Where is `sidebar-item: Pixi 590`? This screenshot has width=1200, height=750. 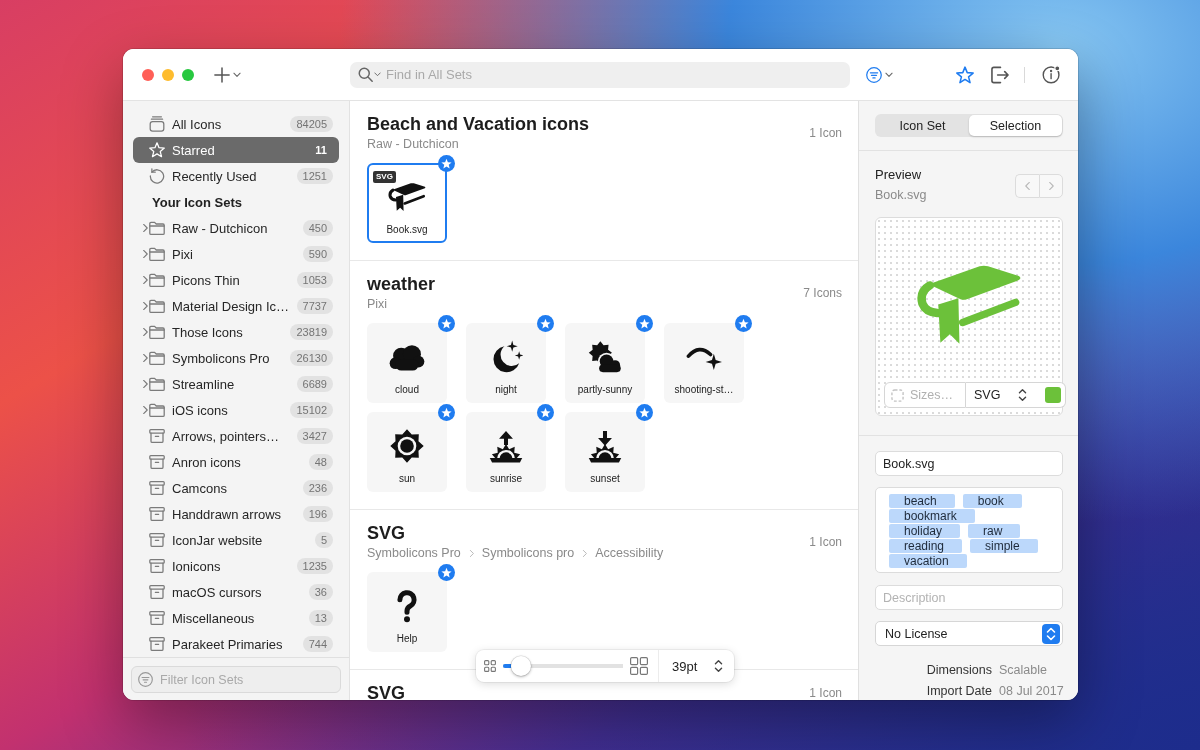
sidebar-item: Pixi 590 is located at coordinates (236, 254).